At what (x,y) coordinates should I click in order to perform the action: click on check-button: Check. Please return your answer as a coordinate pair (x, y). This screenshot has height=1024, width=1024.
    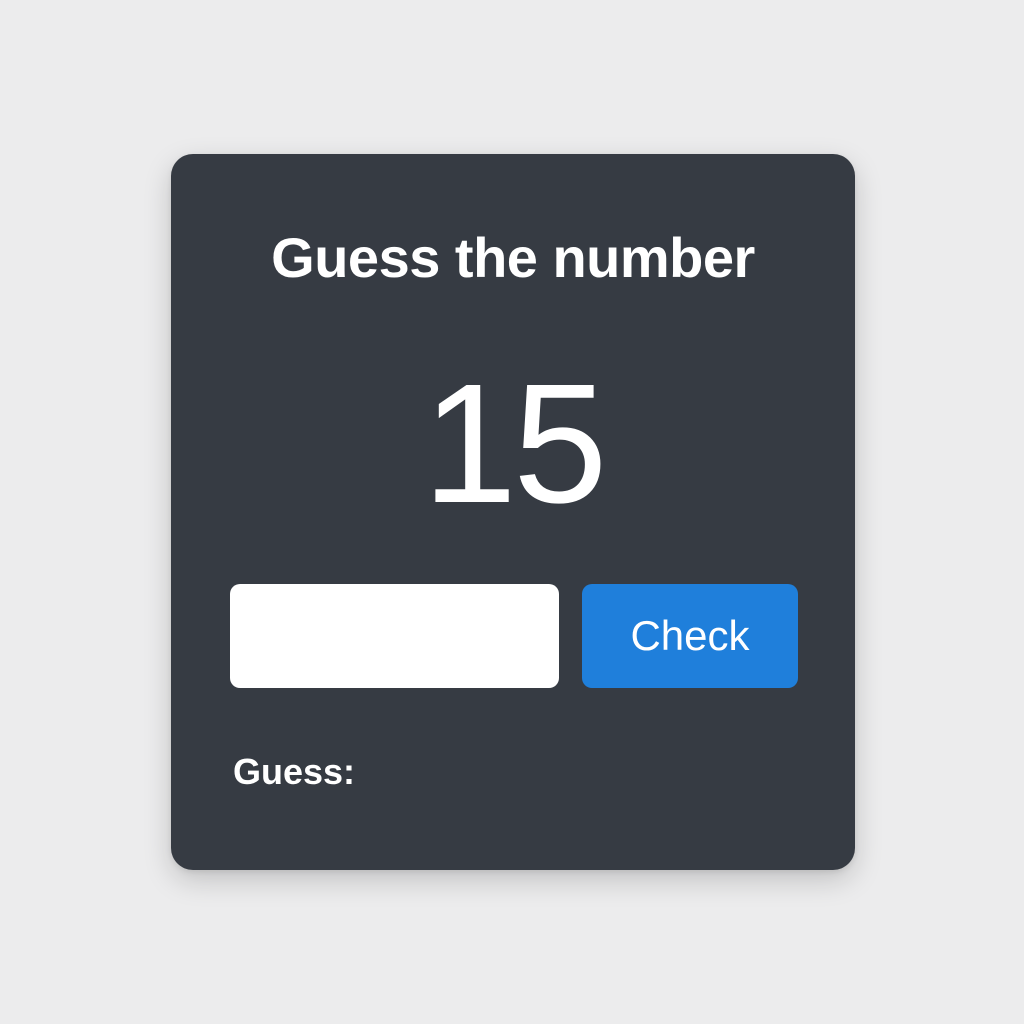
    Looking at the image, I should click on (690, 636).